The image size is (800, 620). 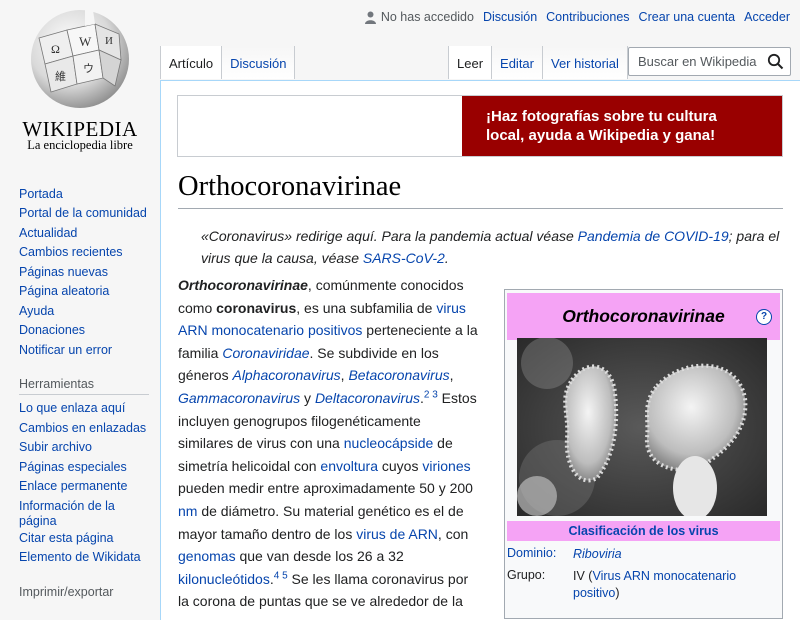 What do you see at coordinates (84, 408) in the screenshot?
I see `sidebar-item-enlaza: Lo que enlaza aquí` at bounding box center [84, 408].